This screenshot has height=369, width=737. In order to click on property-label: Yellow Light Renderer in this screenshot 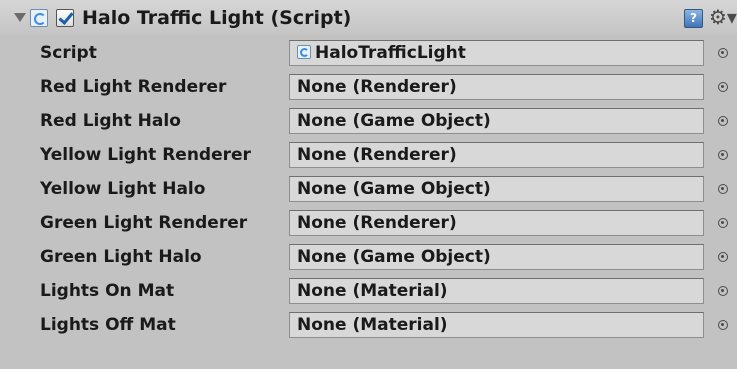, I will do `click(145, 155)`.